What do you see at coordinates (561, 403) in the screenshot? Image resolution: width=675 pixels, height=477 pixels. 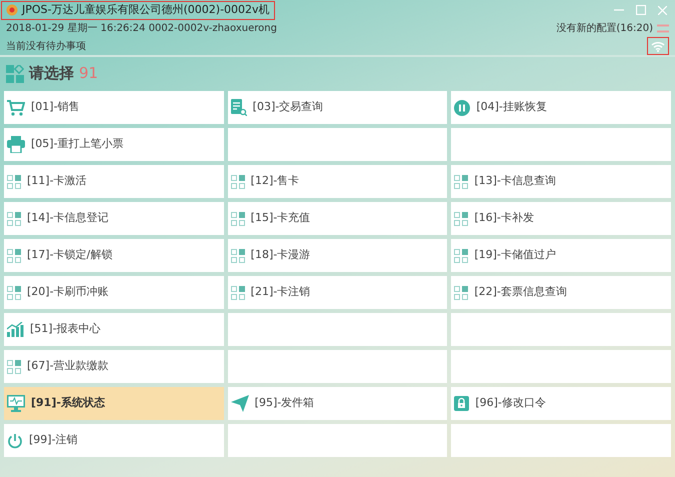 I see `menu-tile: [96]-修改口令` at bounding box center [561, 403].